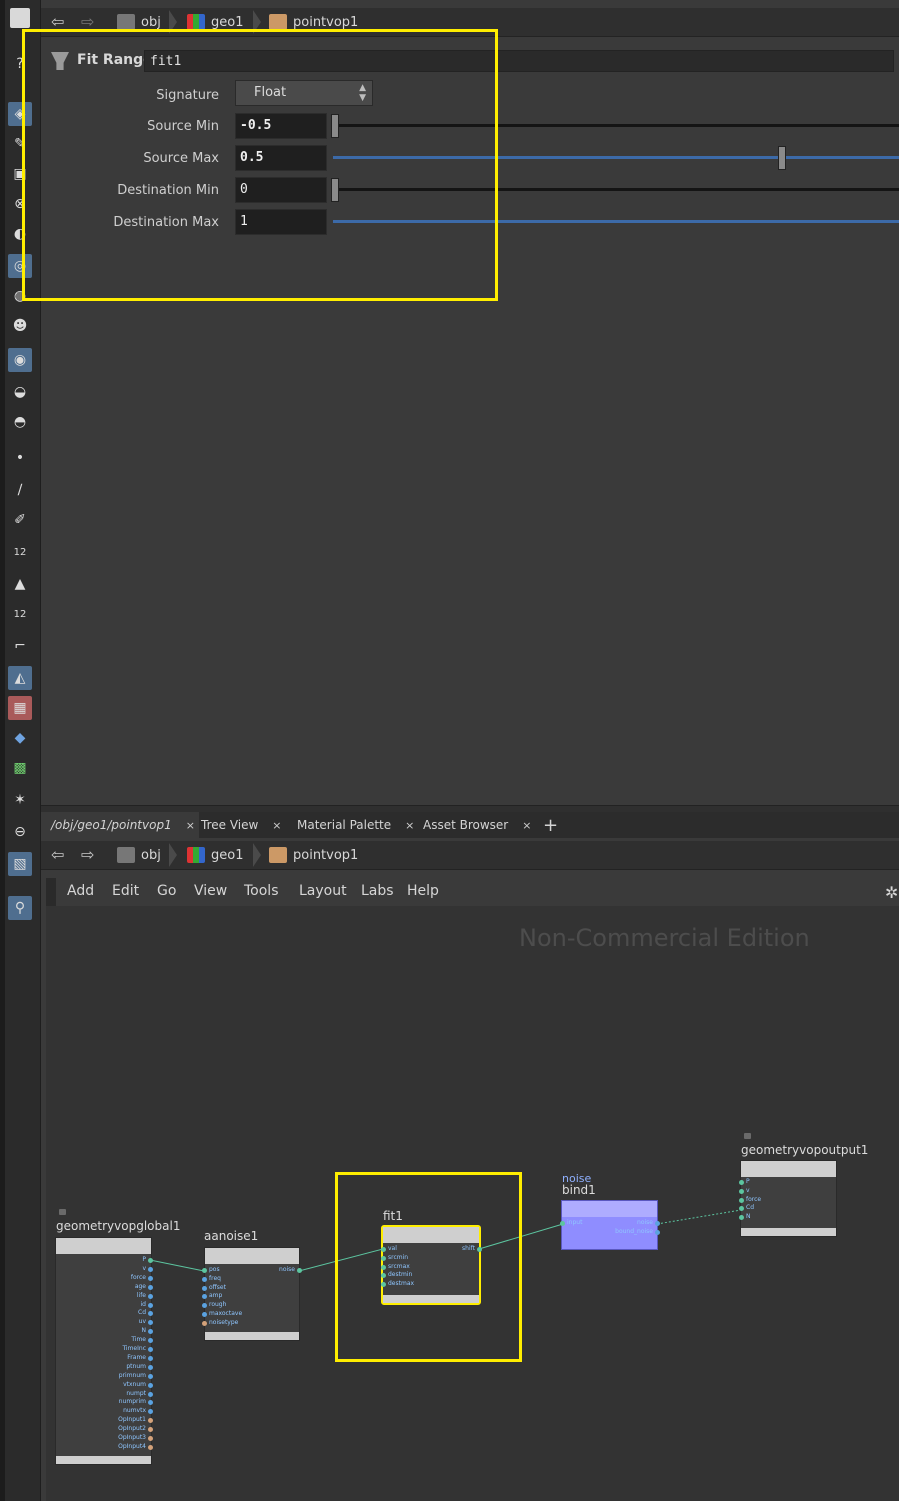 The image size is (899, 1501). Describe the element at coordinates (215, 855) in the screenshot. I see `crumb-geo1: geo1` at that location.